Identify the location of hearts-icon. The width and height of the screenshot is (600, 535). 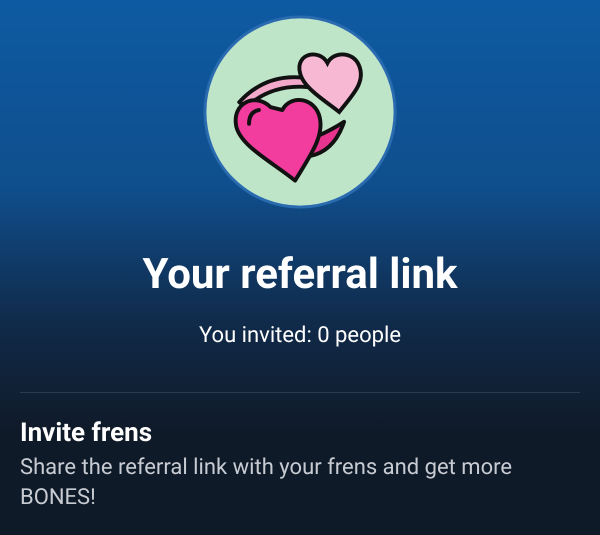
(300, 112).